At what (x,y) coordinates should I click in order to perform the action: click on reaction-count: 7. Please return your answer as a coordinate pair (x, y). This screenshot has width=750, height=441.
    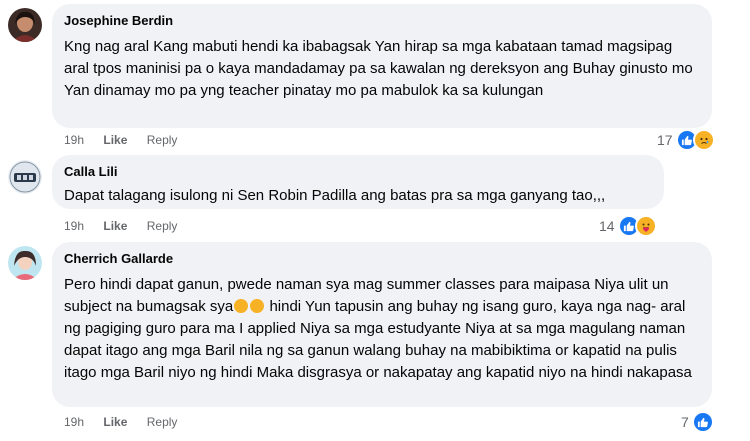
    Looking at the image, I should click on (685, 422).